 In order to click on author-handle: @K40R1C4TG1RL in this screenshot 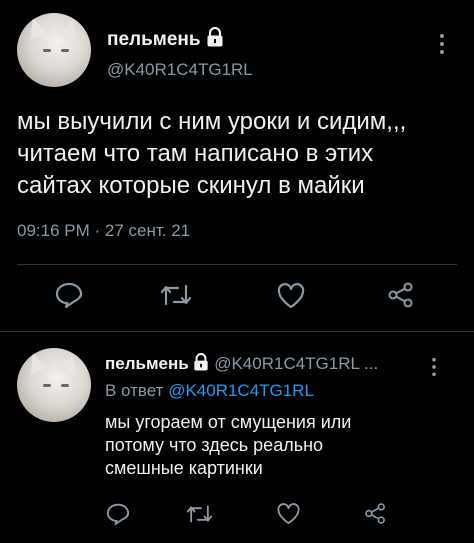, I will do `click(180, 70)`.